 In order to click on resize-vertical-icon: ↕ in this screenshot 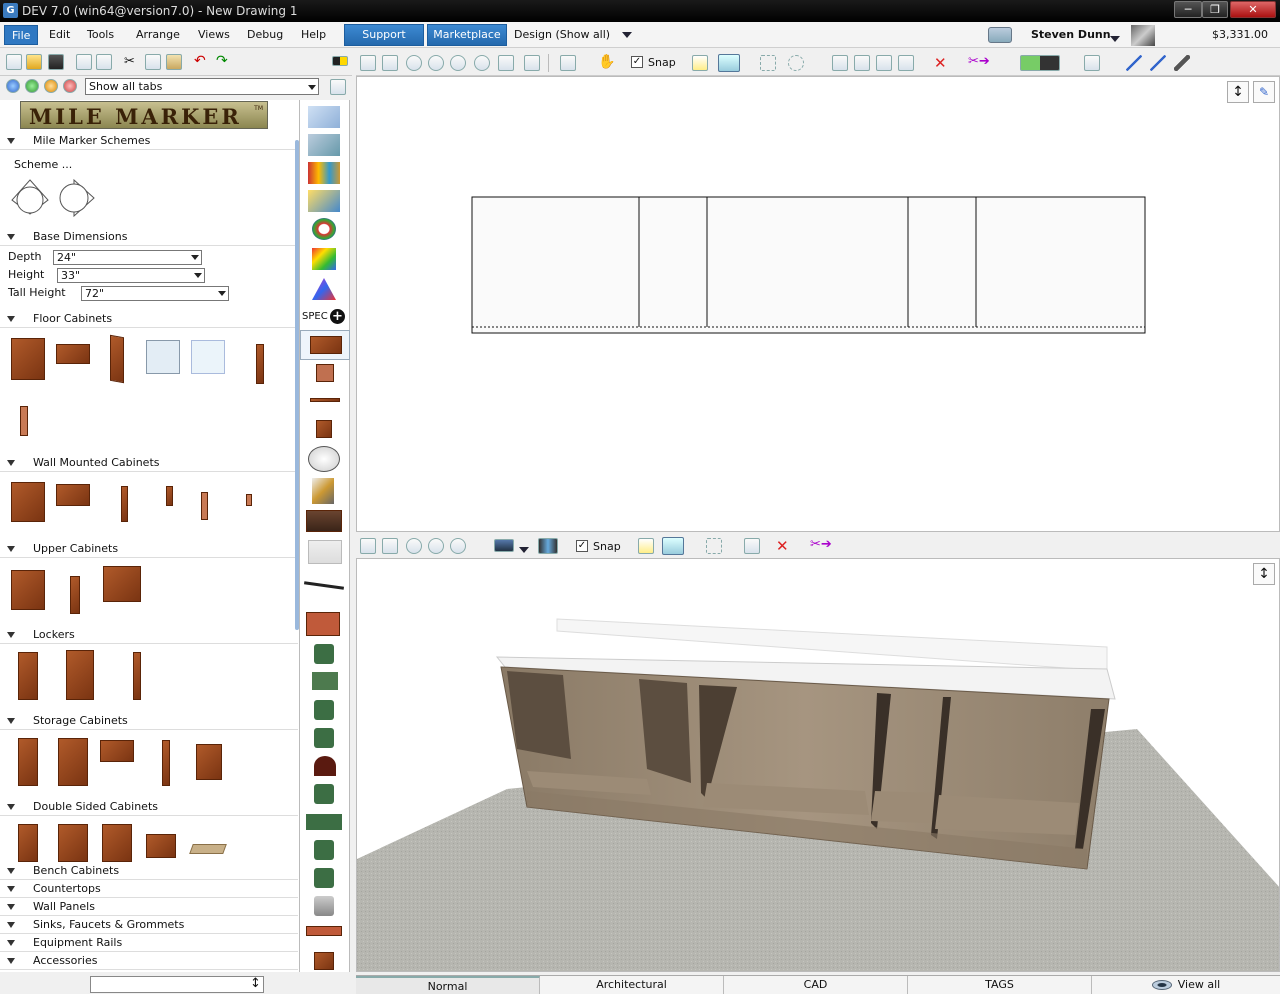, I will do `click(1238, 92)`.